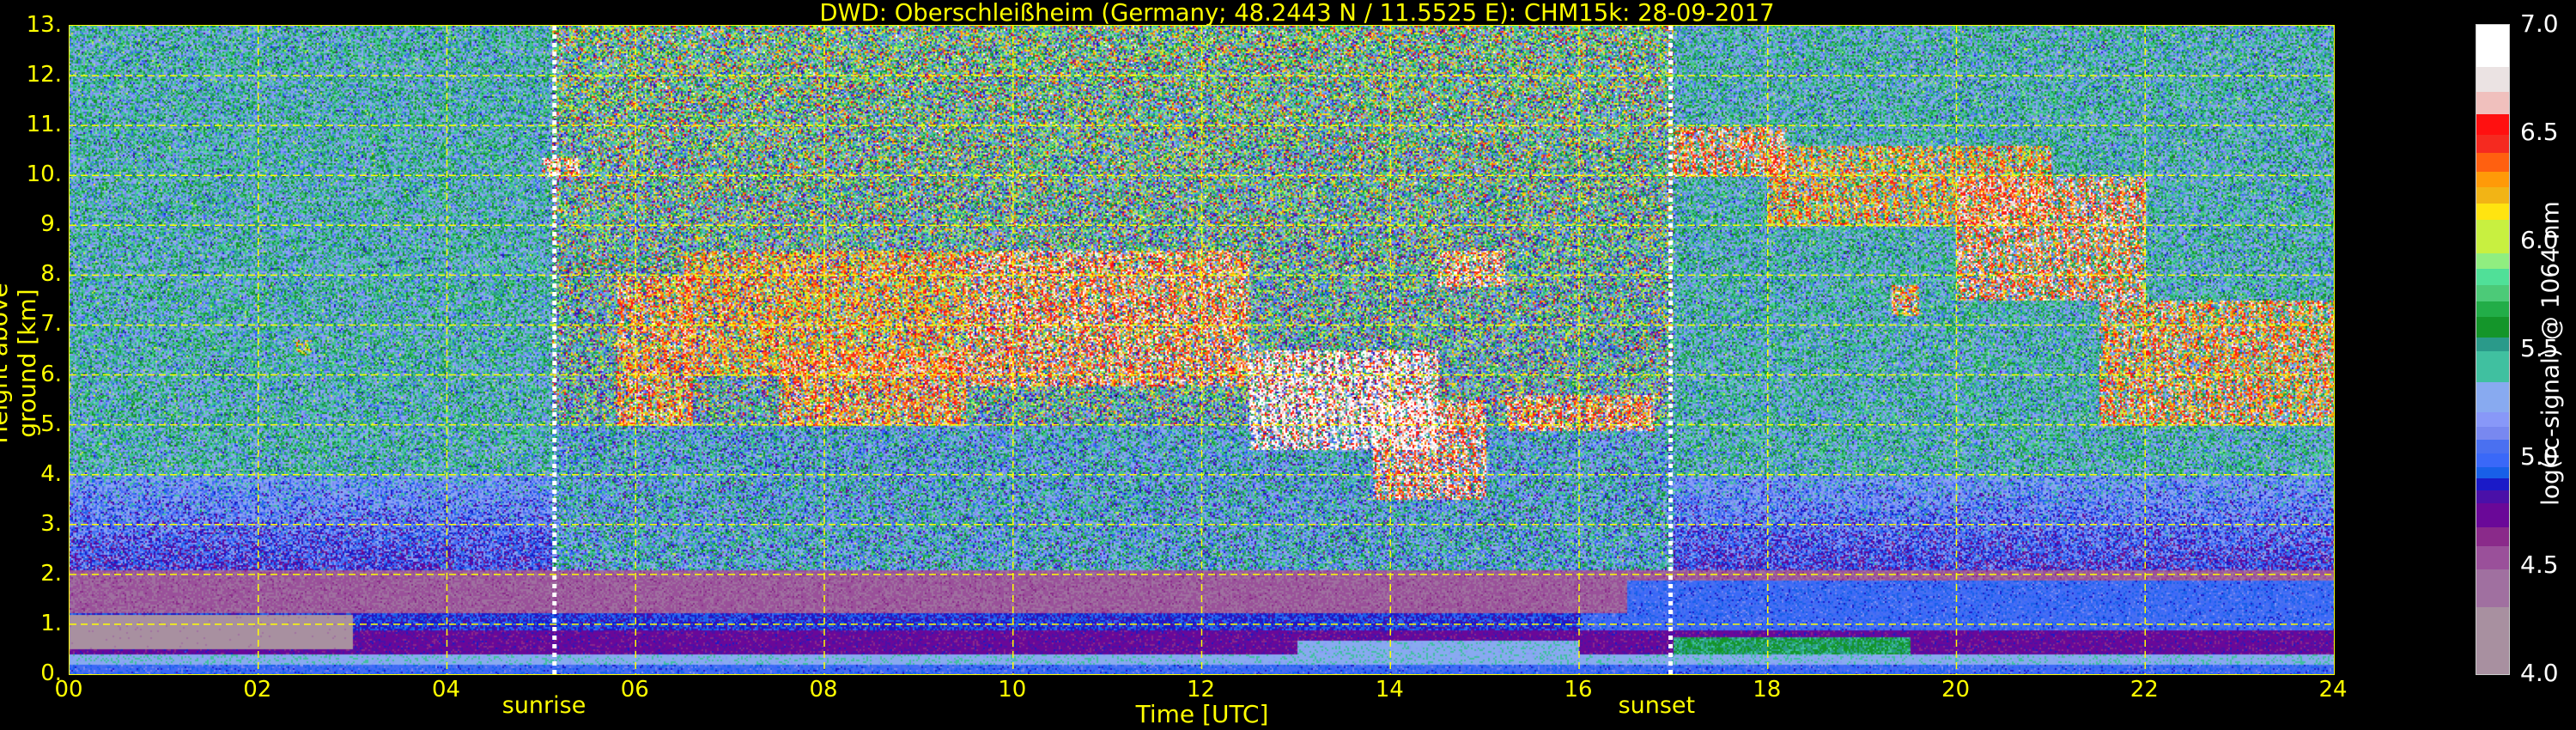 This screenshot has height=730, width=2576. I want to click on x-tick-label: 06, so click(634, 690).